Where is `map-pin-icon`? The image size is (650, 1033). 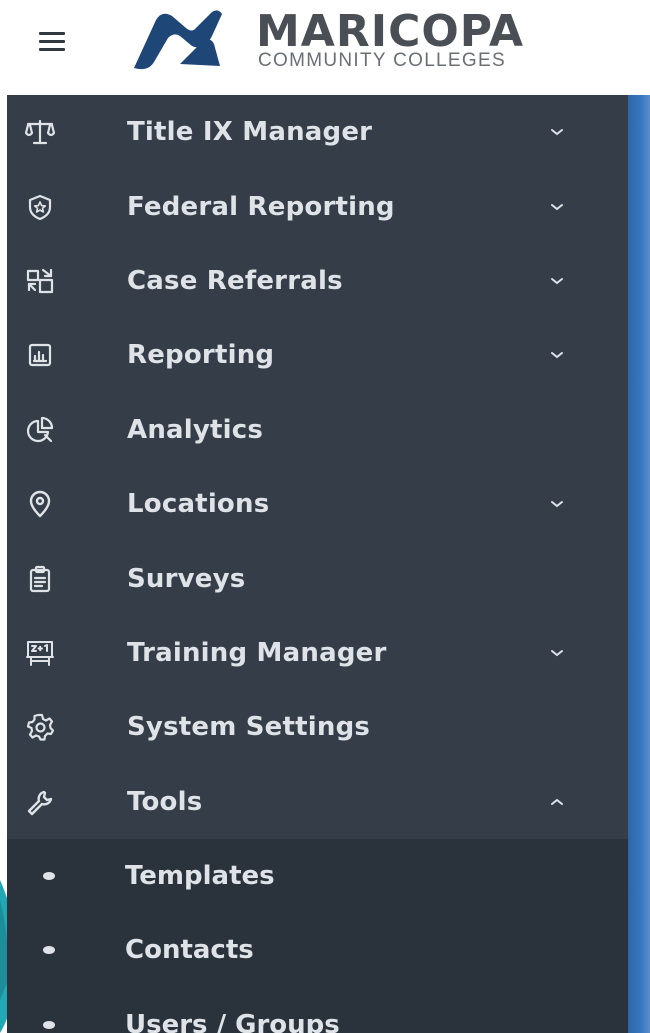
map-pin-icon is located at coordinates (40, 504).